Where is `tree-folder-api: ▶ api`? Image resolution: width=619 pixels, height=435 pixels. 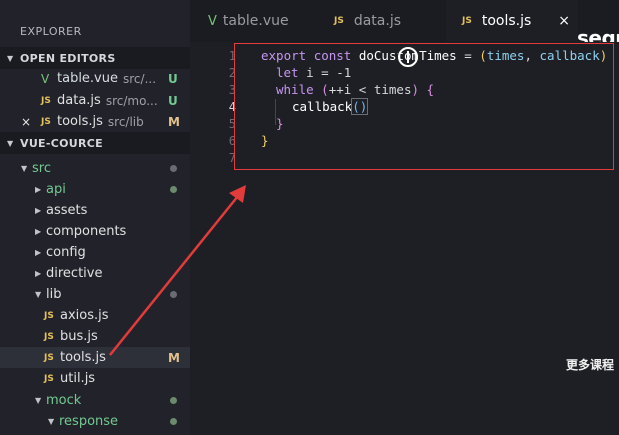 tree-folder-api: ▶ api is located at coordinates (95, 189).